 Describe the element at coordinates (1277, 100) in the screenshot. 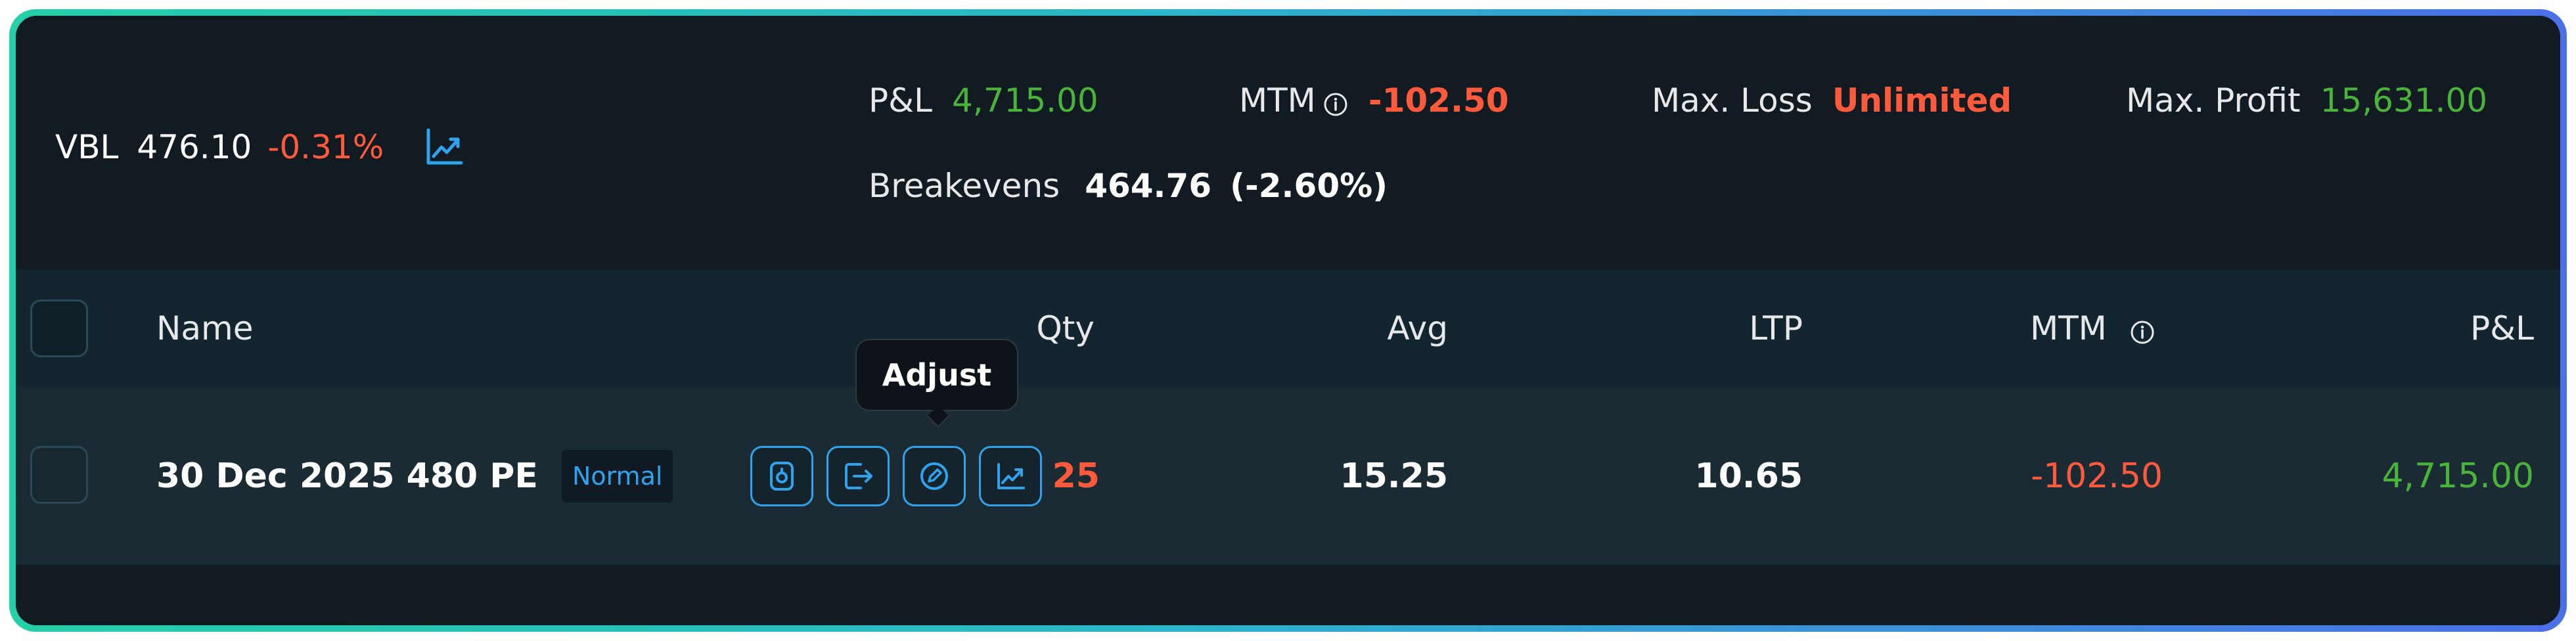

I see `mtm-label: MTM` at that location.